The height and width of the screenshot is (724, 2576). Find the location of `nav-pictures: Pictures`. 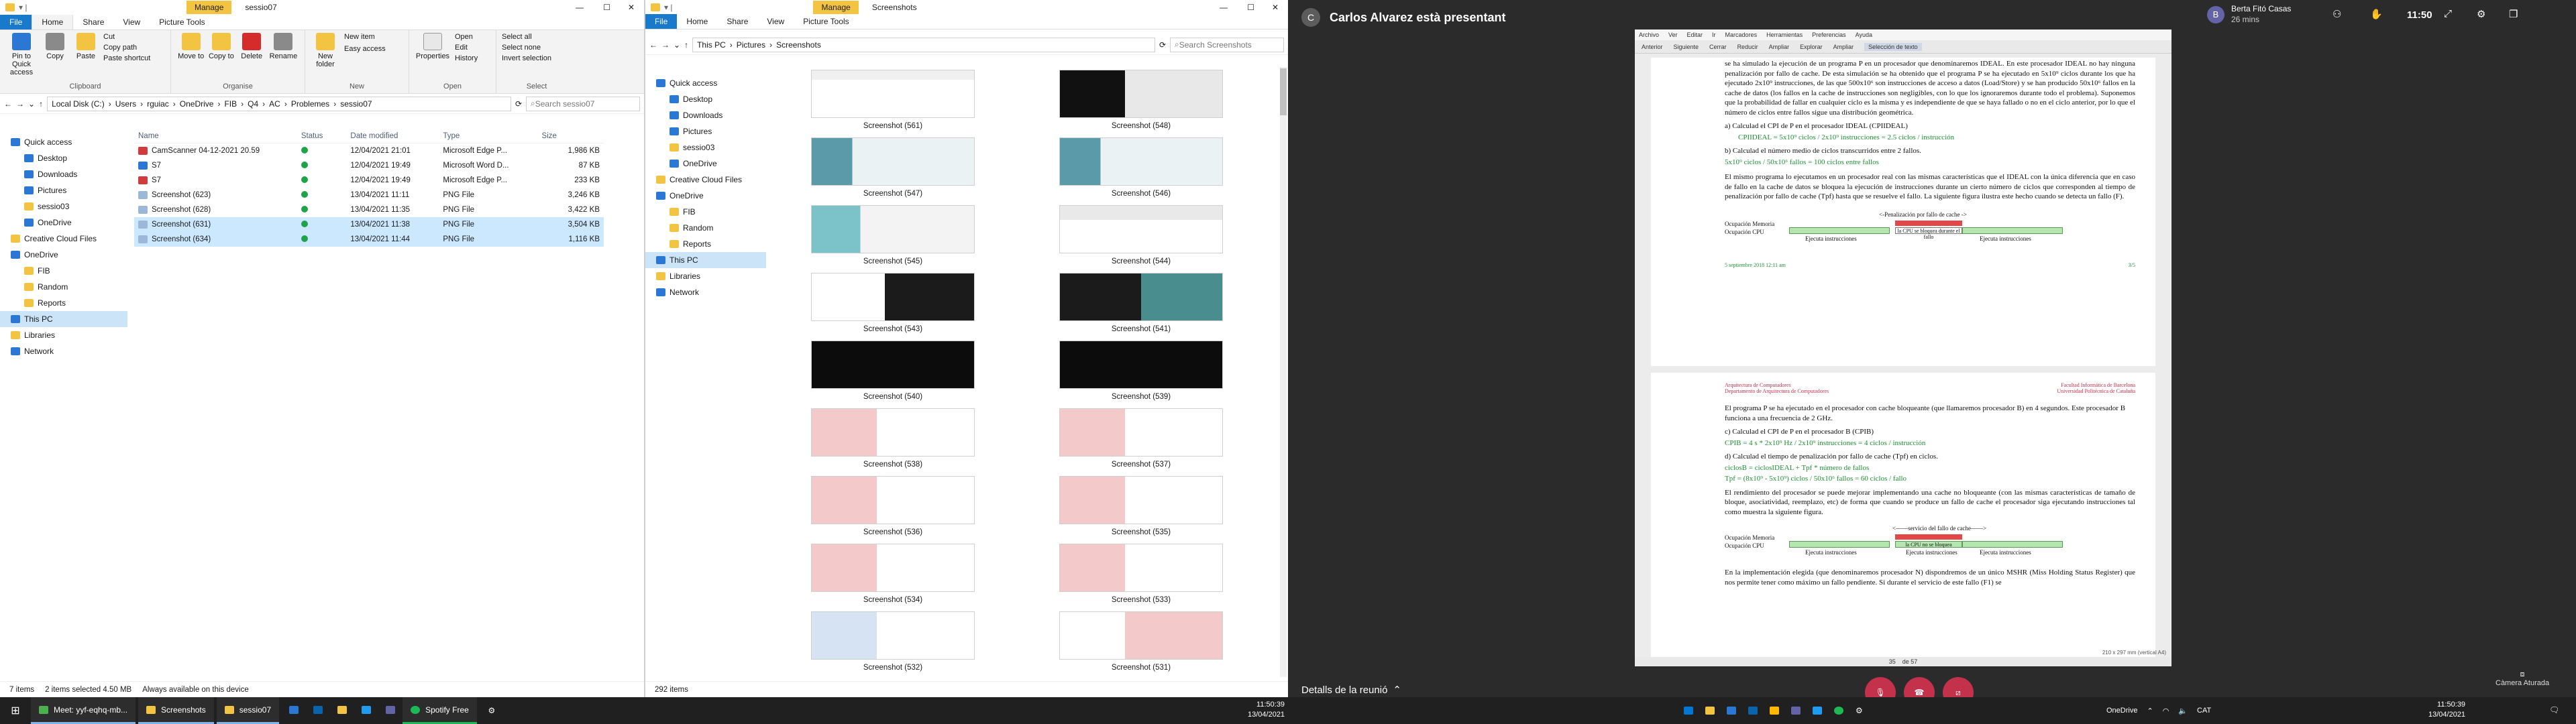

nav-pictures: Pictures is located at coordinates (705, 131).